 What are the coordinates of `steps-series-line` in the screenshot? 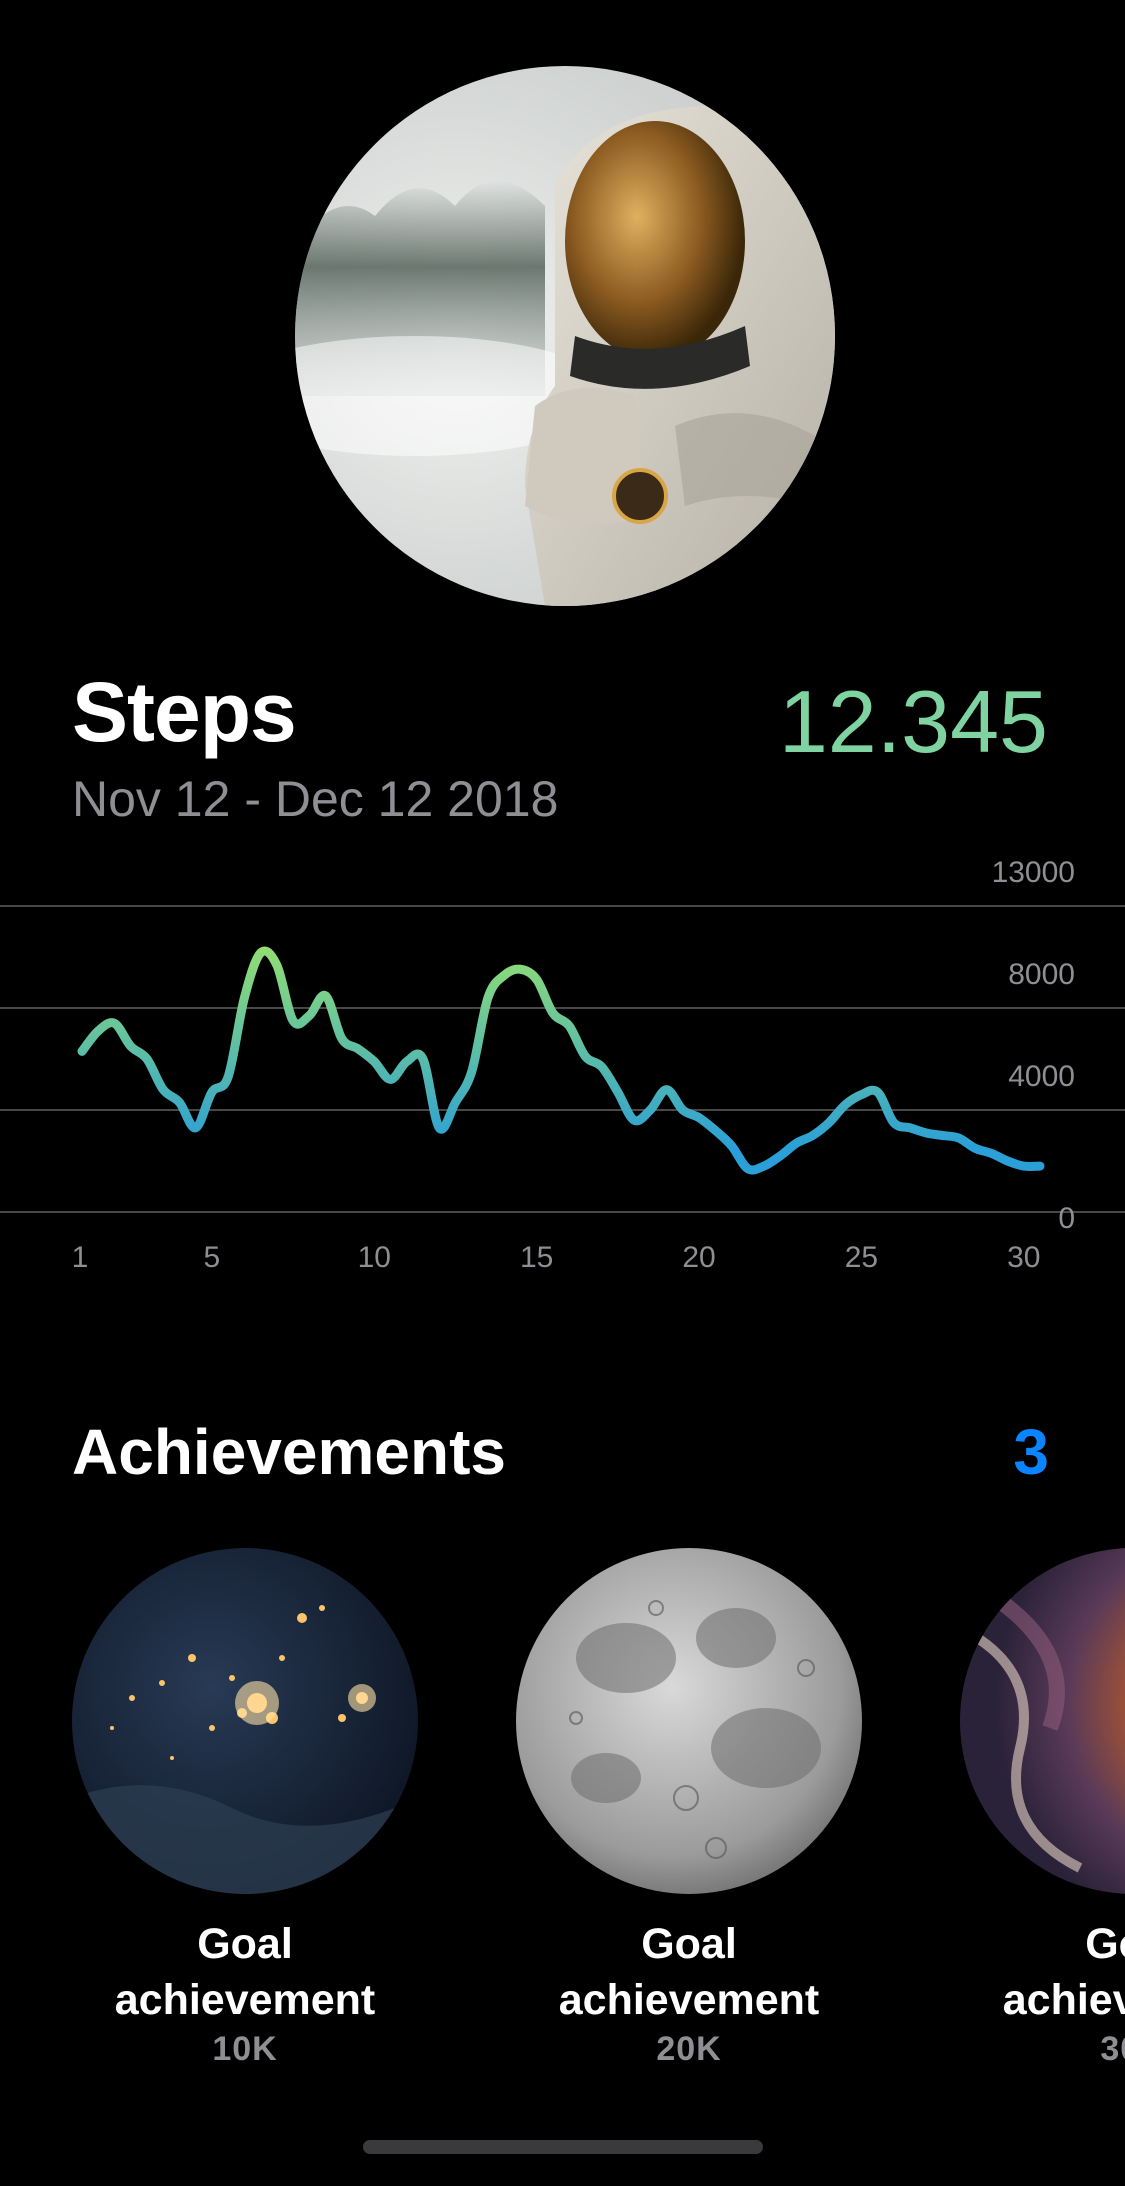 It's located at (561, 1060).